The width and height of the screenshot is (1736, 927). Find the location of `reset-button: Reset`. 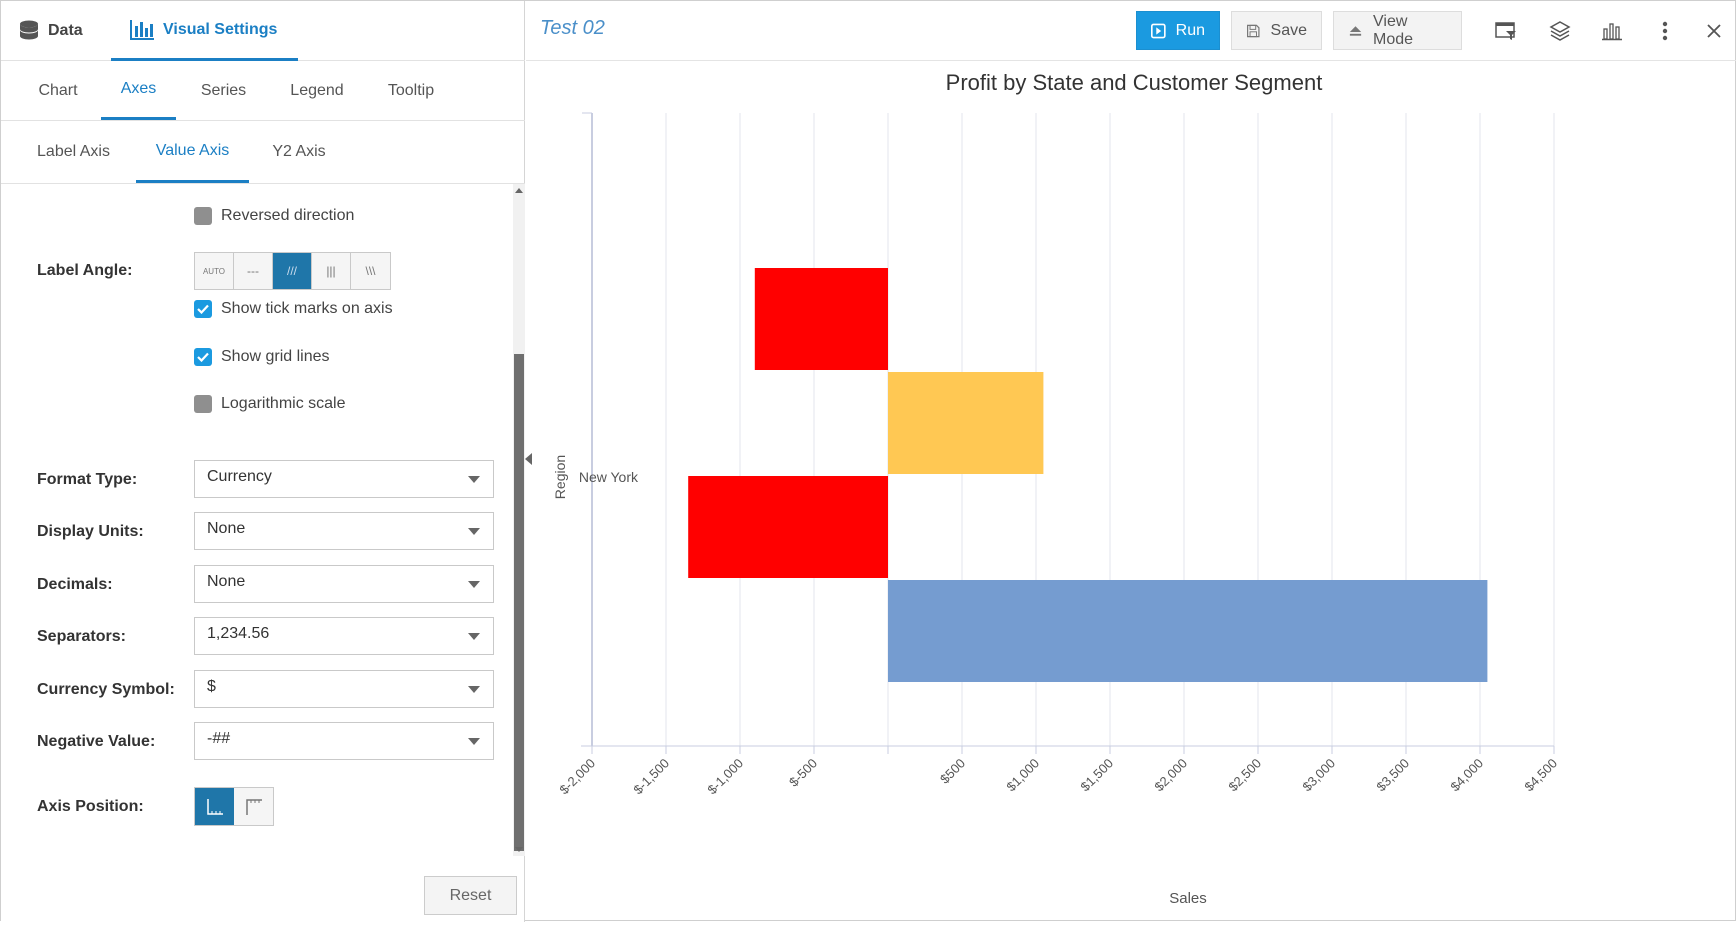

reset-button: Reset is located at coordinates (470, 895).